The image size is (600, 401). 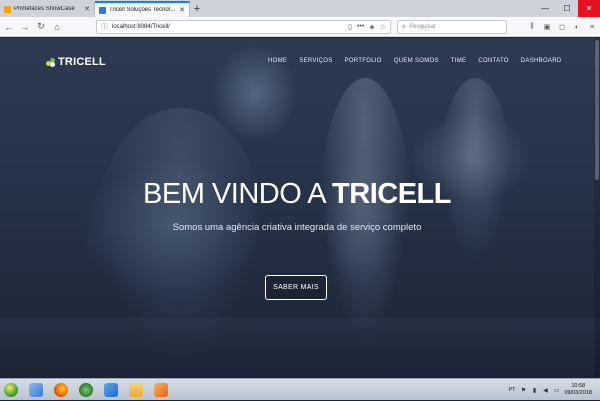 What do you see at coordinates (102, 10) in the screenshot?
I see `tricell-favicon-icon` at bounding box center [102, 10].